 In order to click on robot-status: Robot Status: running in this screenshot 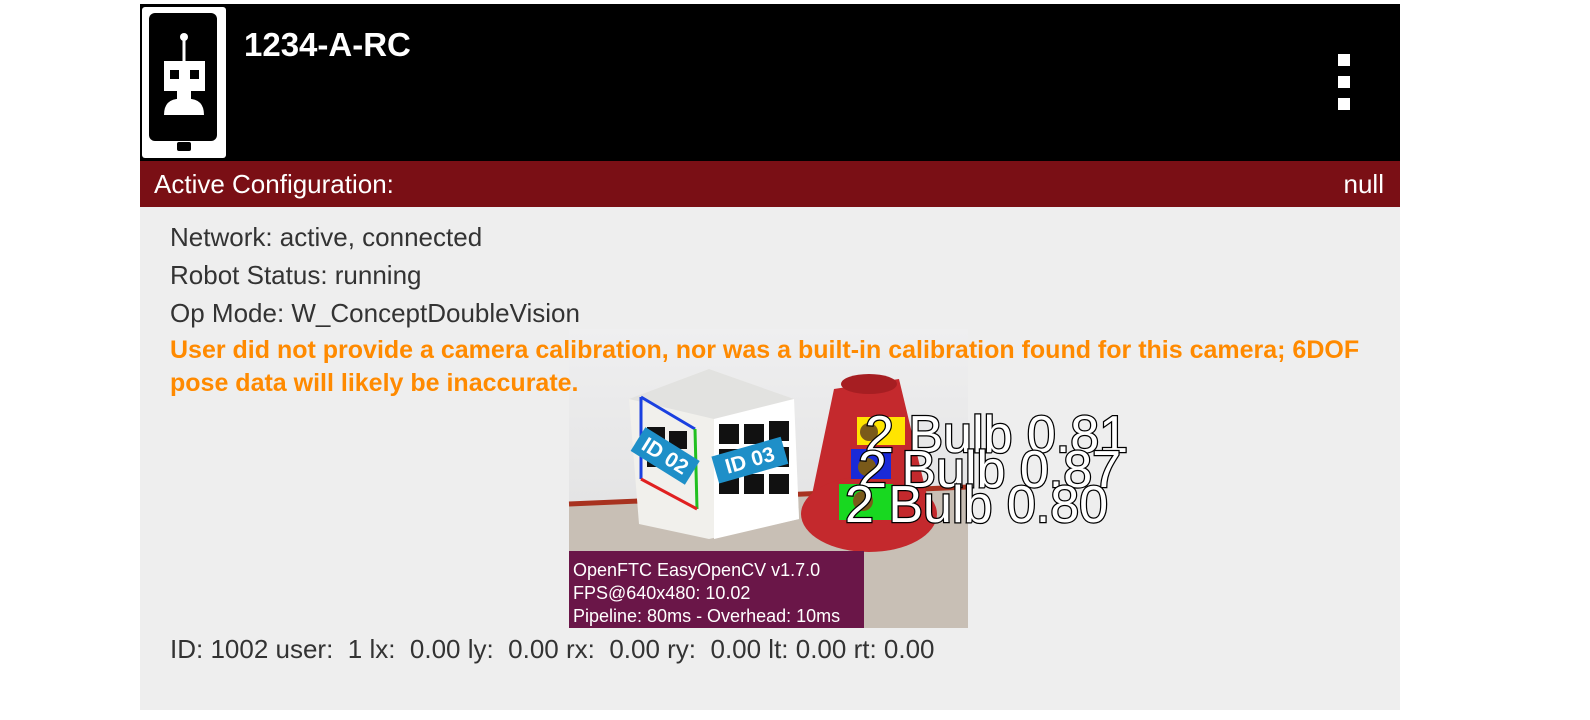, I will do `click(296, 275)`.